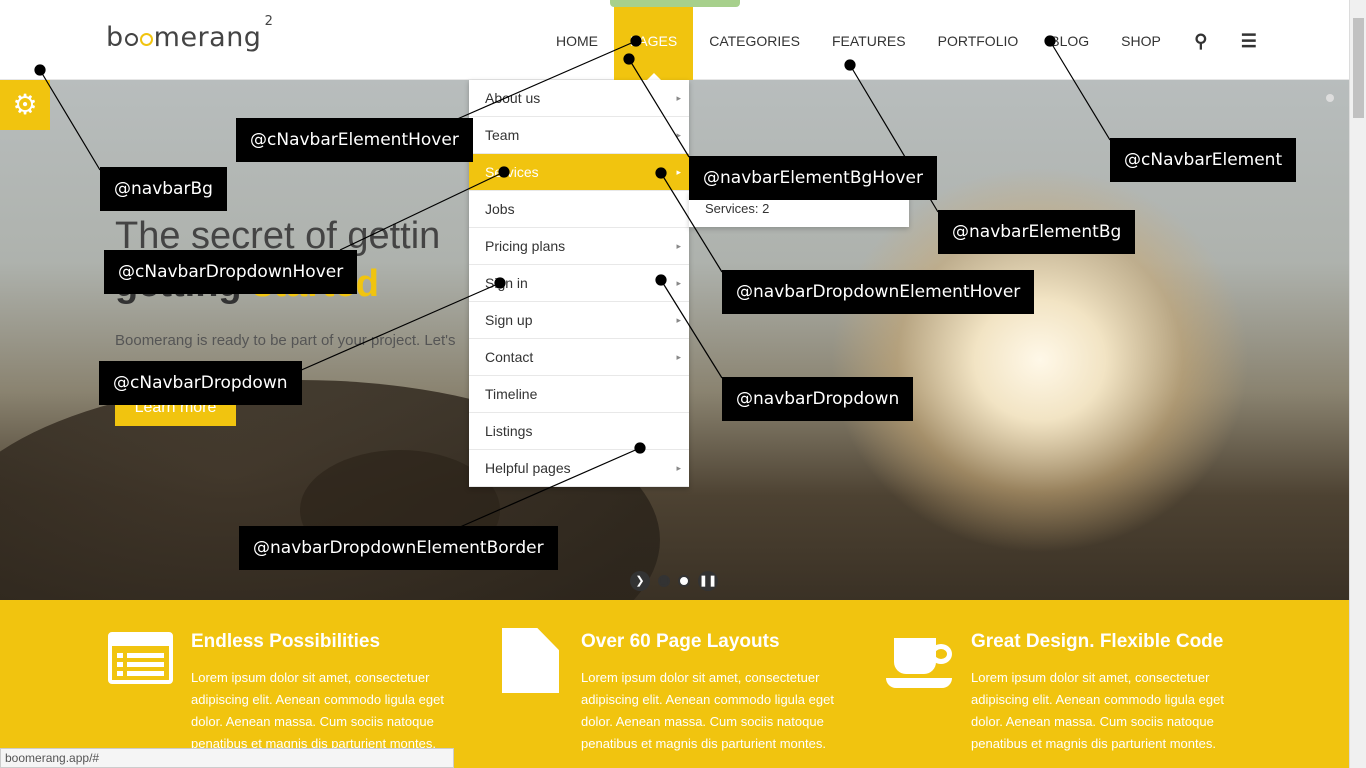 The image size is (1366, 768). I want to click on dropdown-item-team: Team ▸, so click(579, 135).